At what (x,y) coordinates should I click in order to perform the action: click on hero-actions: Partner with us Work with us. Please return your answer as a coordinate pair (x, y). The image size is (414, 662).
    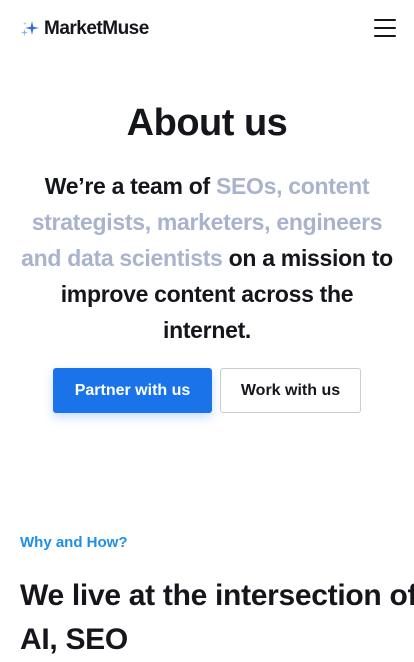
    Looking at the image, I should click on (207, 391).